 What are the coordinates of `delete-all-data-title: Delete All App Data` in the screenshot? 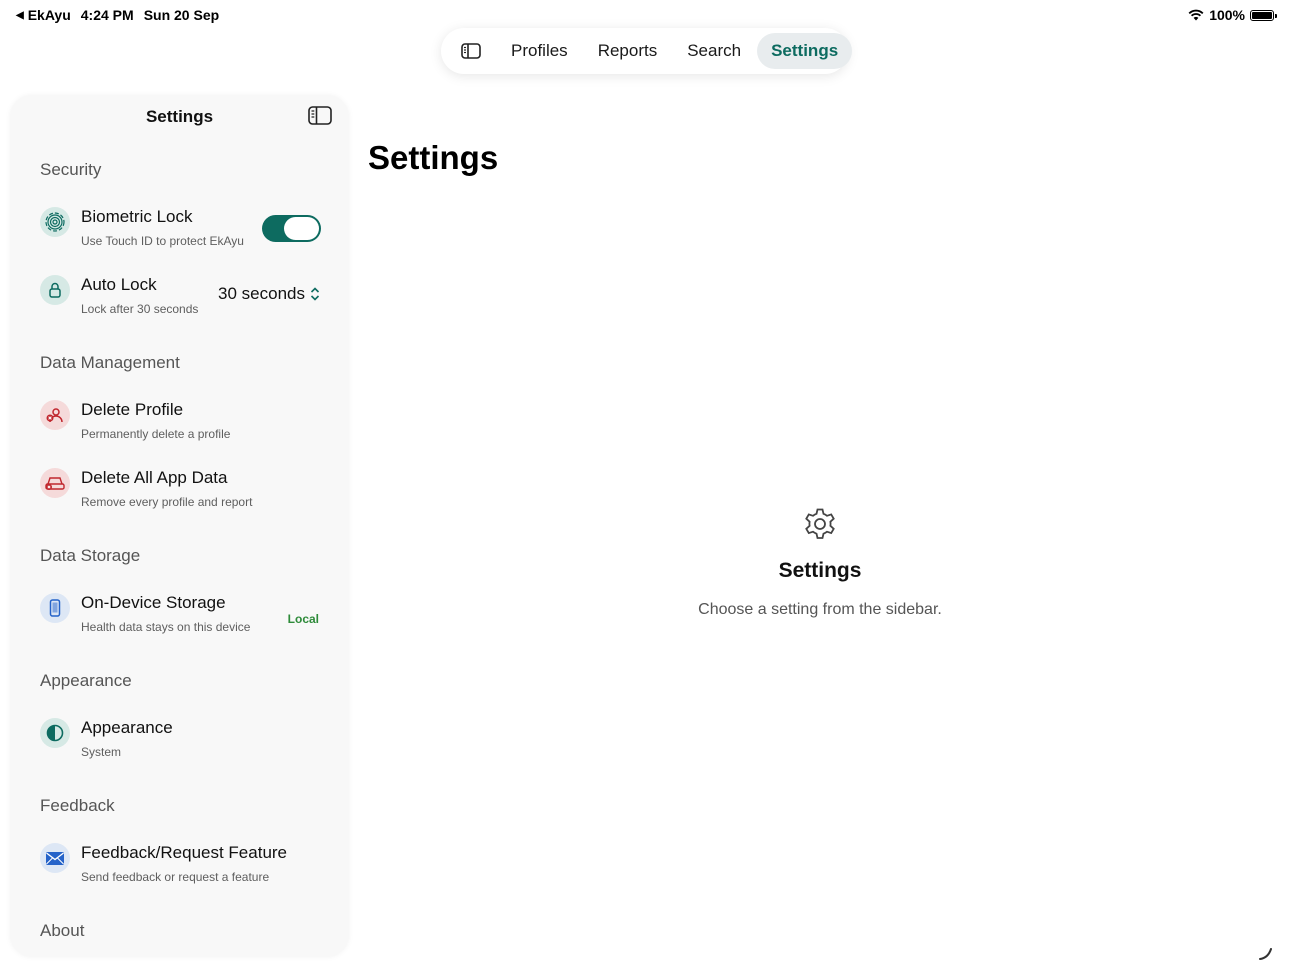 It's located at (154, 477).